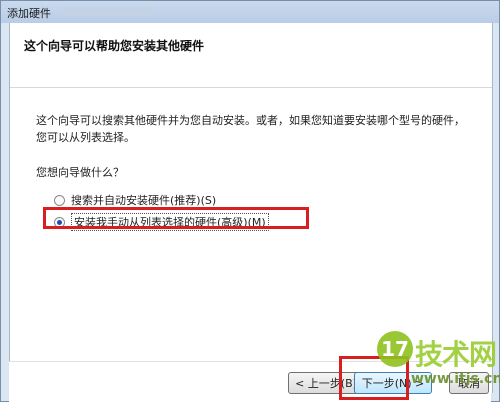 This screenshot has height=402, width=500. What do you see at coordinates (374, 378) in the screenshot?
I see `highlight-box-next` at bounding box center [374, 378].